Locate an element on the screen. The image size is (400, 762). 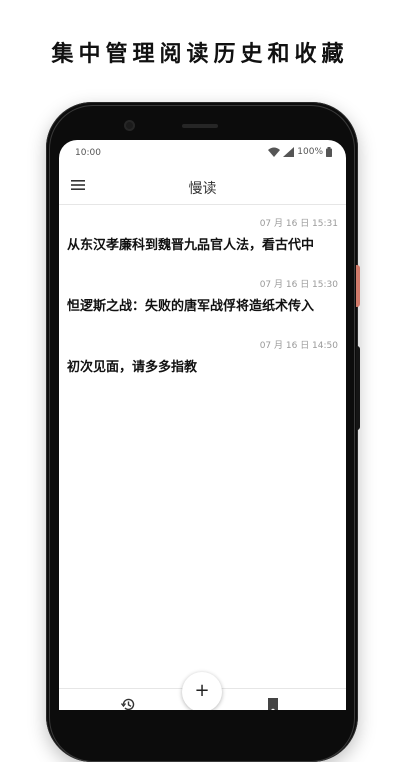
battery-percent: 100% is located at coordinates (310, 152).